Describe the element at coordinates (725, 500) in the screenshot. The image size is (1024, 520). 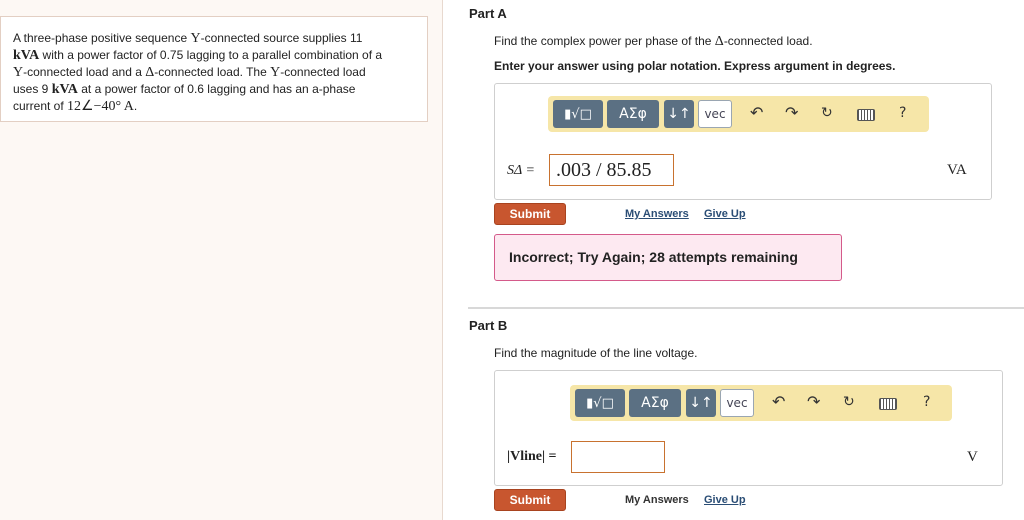
I see `part-b-give-up-link: Give Up` at that location.